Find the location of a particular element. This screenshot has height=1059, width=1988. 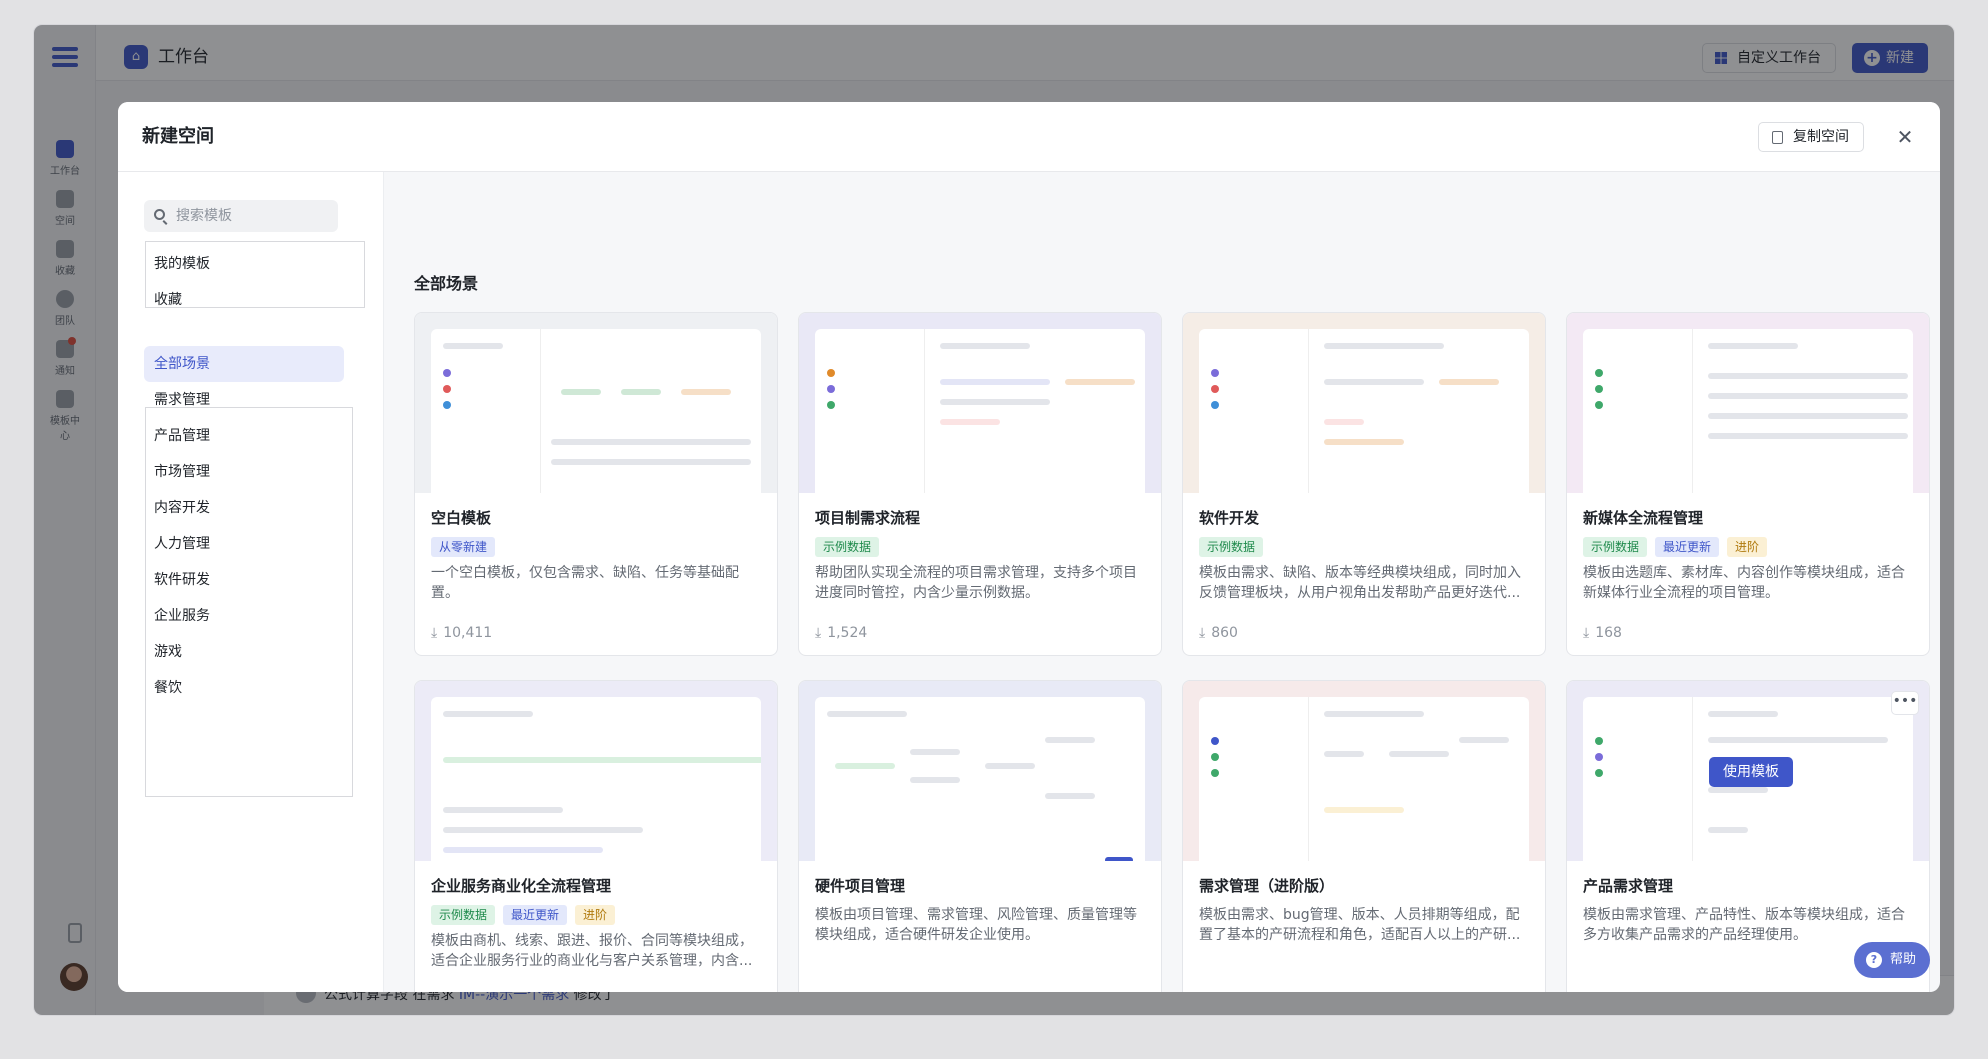

modal-header: 新建空间 复制空间 ✕ is located at coordinates (1029, 137).